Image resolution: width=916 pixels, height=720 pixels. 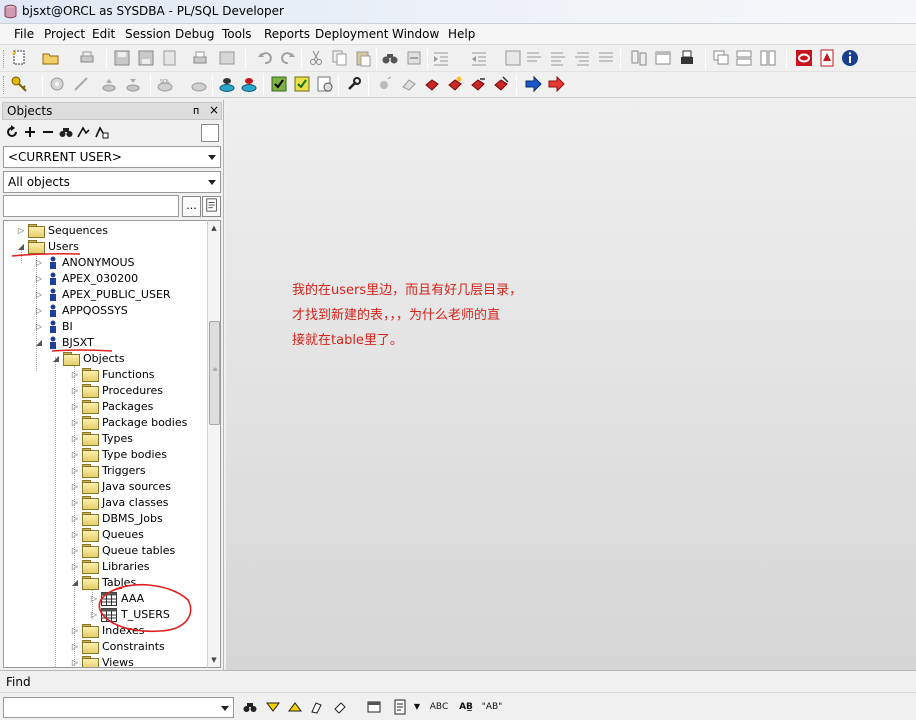 What do you see at coordinates (122, 58) in the screenshot?
I see `save-icon` at bounding box center [122, 58].